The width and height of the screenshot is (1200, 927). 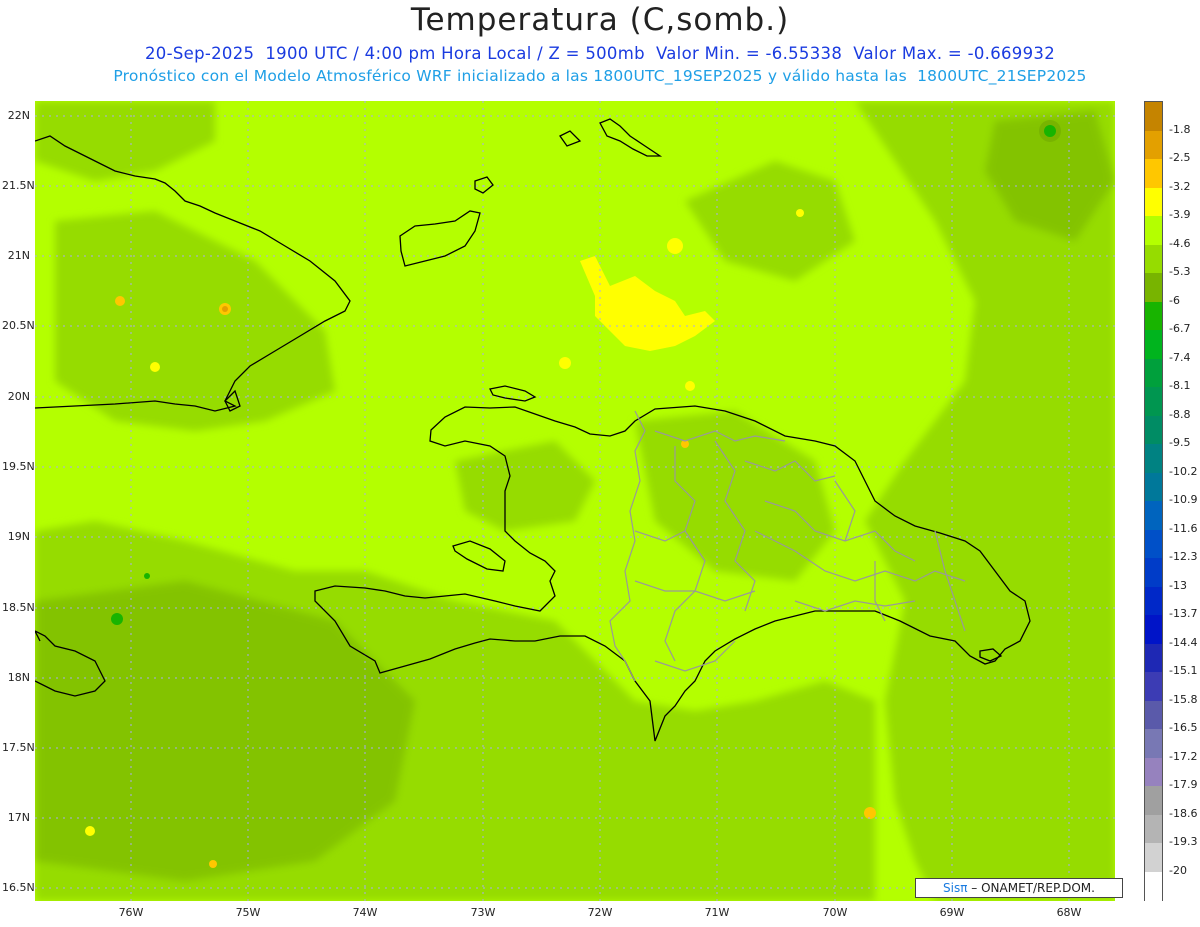 What do you see at coordinates (600, 20) in the screenshot?
I see `map-title: Temperatura (C,somb.)` at bounding box center [600, 20].